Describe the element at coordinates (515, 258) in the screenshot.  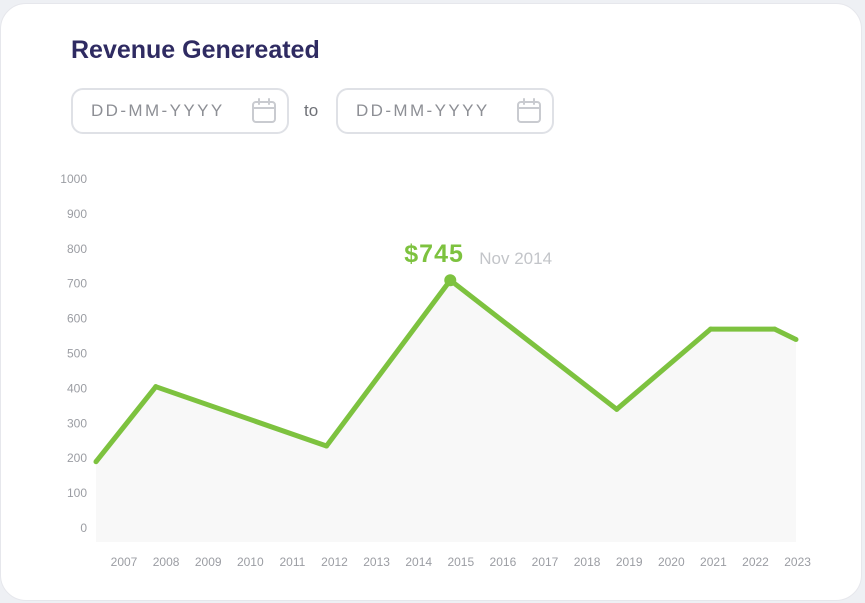
I see `peak-date-label: Nov 2014` at that location.